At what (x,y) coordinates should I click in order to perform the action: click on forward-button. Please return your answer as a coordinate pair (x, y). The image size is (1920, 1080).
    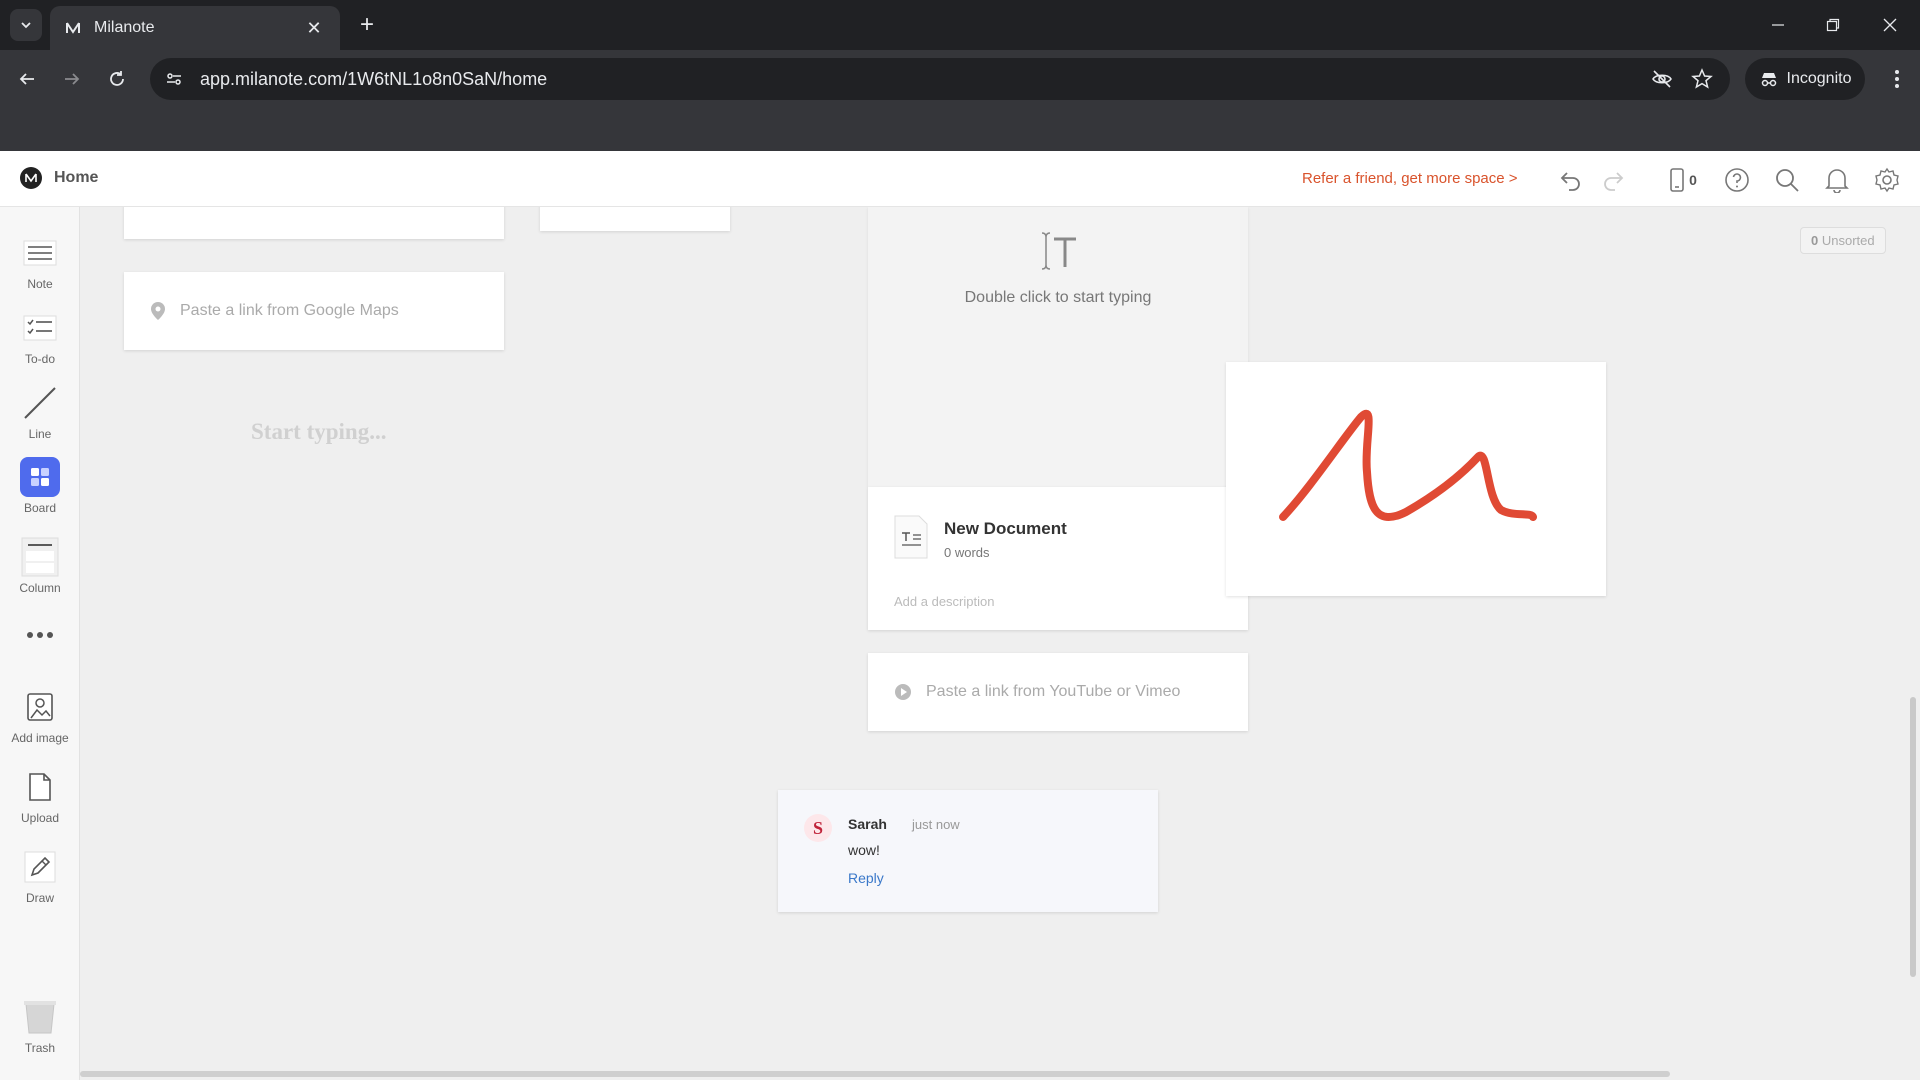
    Looking at the image, I should click on (72, 79).